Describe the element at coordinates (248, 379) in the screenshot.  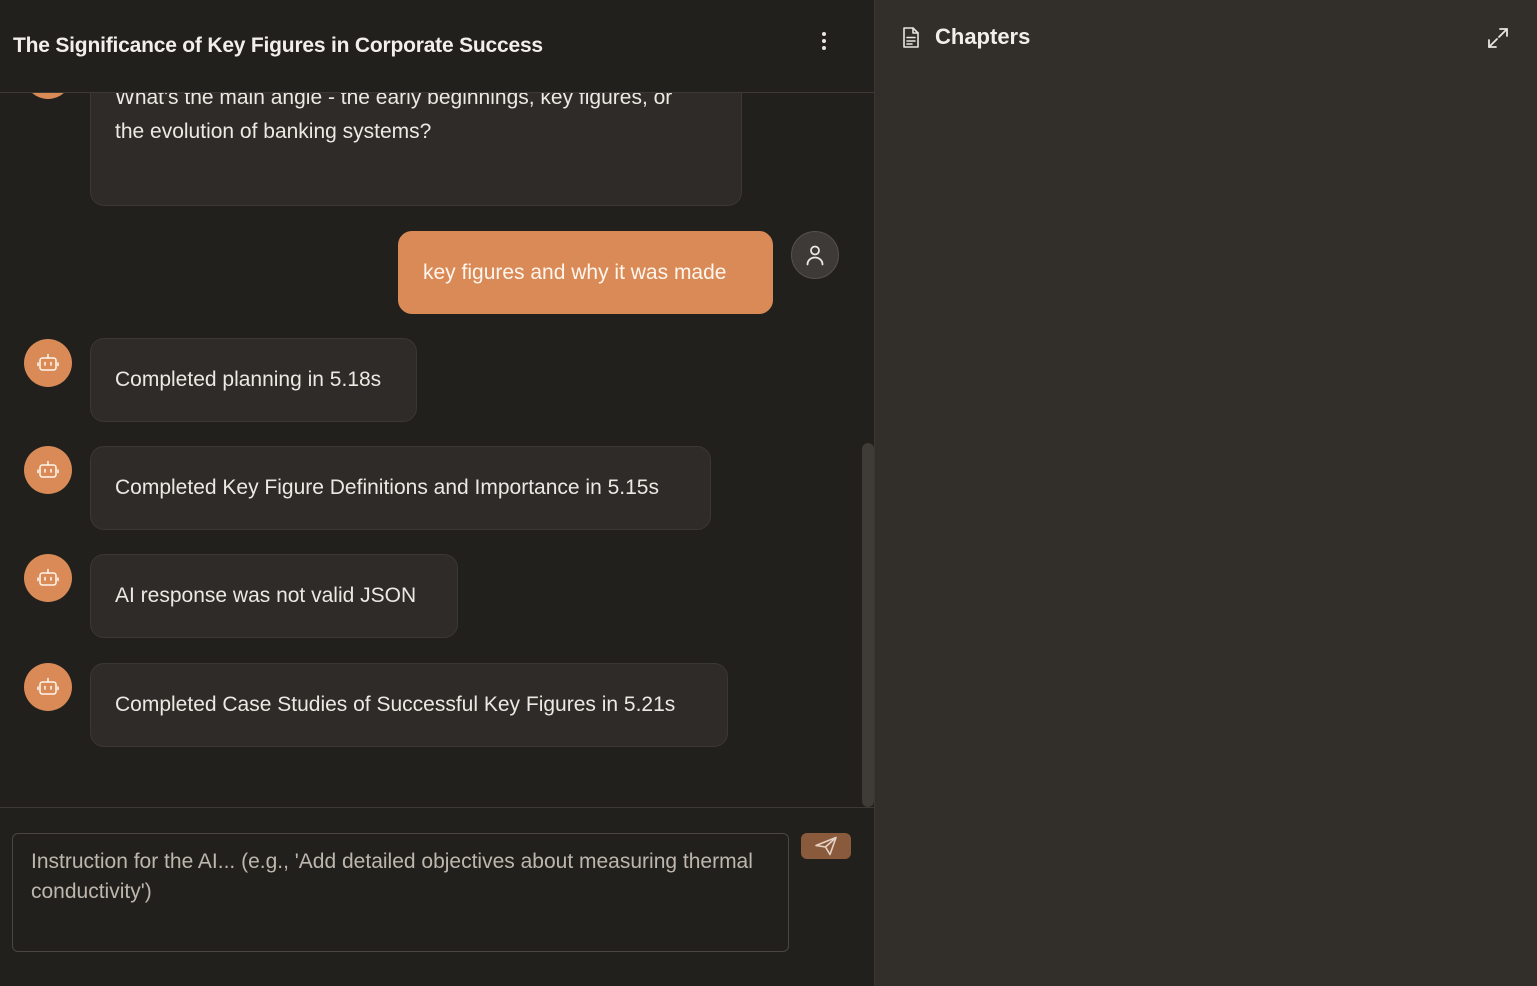
I see `message-text: Completed planning in 5.18s` at that location.